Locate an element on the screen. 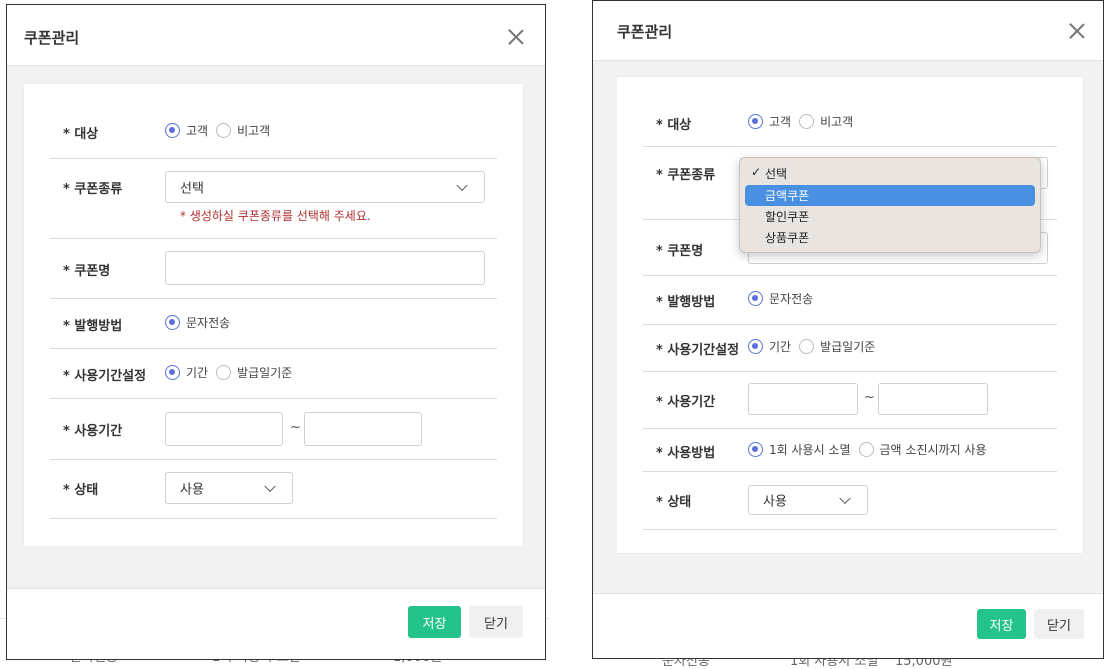  option-label: 선택 is located at coordinates (776, 174).